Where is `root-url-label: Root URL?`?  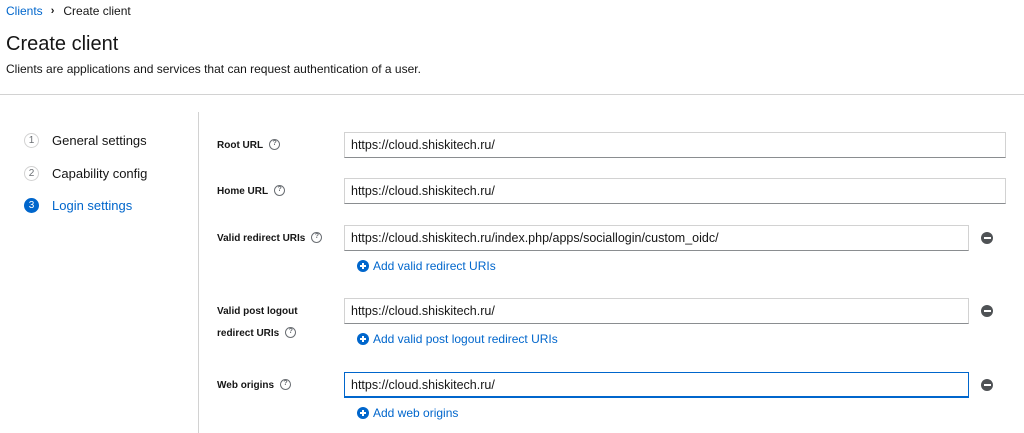
root-url-label: Root URL? is located at coordinates (249, 146).